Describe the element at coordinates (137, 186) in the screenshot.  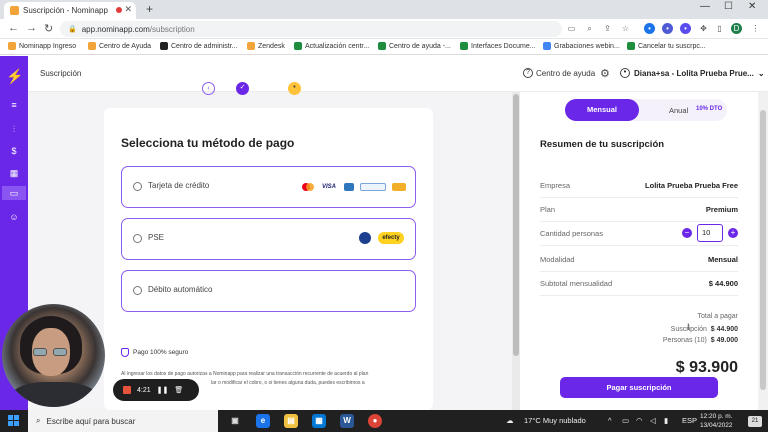
I see `radio-credit-card` at that location.